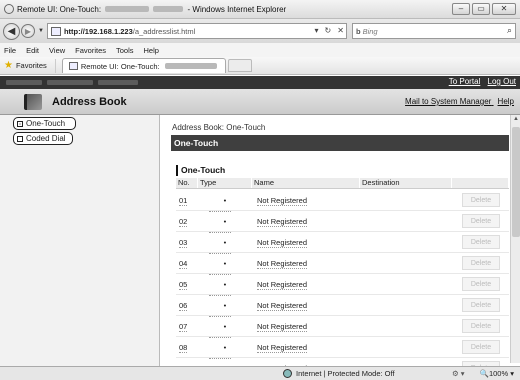 This screenshot has height=380, width=520. Describe the element at coordinates (502, 81) in the screenshot. I see `log-out-link: Log Out` at that location.